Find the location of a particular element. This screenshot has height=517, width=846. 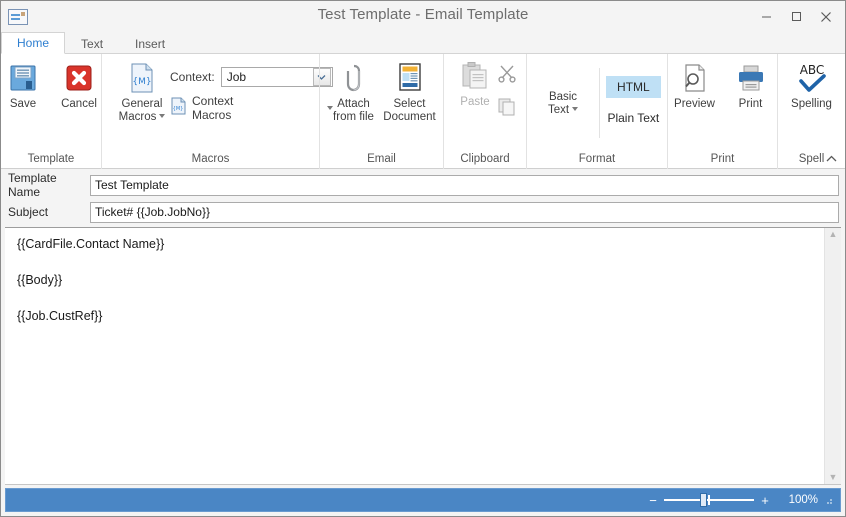

template-fields: Template Name Subject is located at coordinates (423, 198).